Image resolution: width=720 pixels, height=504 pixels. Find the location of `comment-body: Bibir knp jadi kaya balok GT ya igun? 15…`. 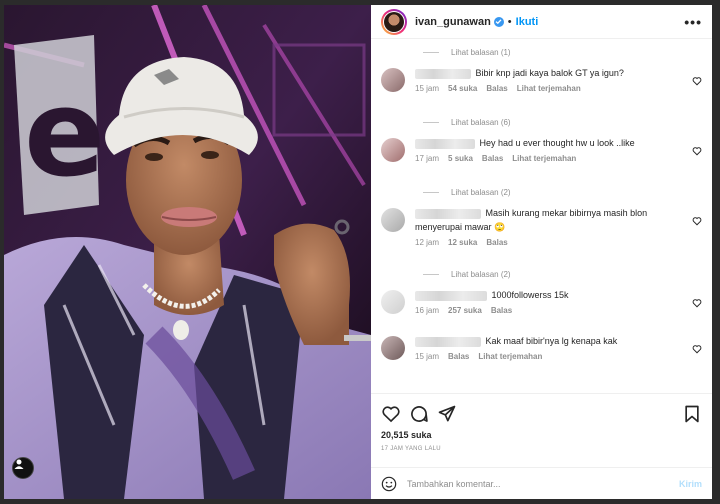

comment-body: Bibir knp jadi kaya balok GT ya igun? 15… is located at coordinates (558, 87).